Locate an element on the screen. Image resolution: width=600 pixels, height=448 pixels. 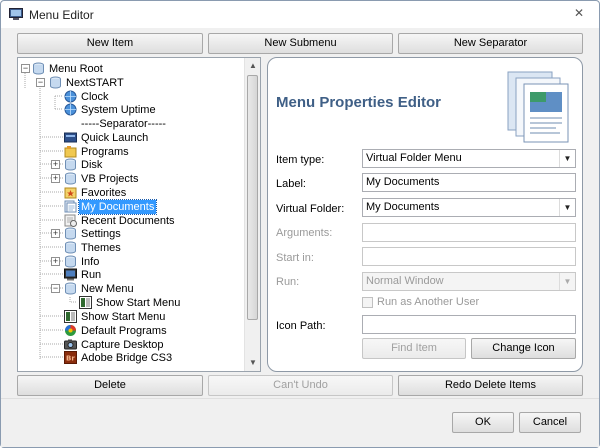
close-icon: ✕ is located at coordinates (579, 13).